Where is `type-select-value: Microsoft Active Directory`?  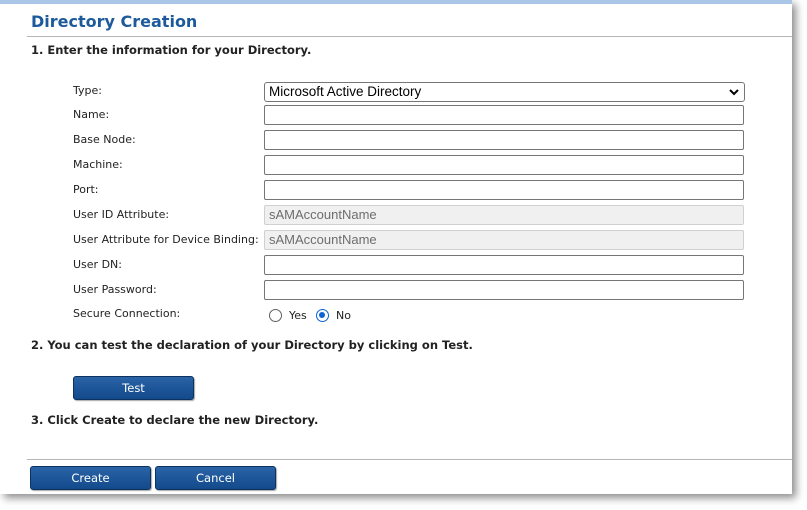
type-select-value: Microsoft Active Directory is located at coordinates (345, 91).